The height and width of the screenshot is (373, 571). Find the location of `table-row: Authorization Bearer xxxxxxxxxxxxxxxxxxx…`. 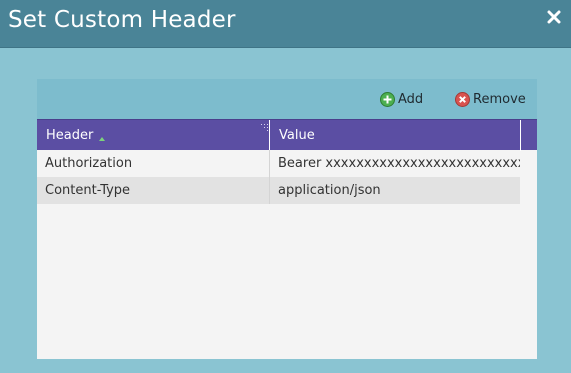

table-row: Authorization Bearer xxxxxxxxxxxxxxxxxxx… is located at coordinates (278, 163).